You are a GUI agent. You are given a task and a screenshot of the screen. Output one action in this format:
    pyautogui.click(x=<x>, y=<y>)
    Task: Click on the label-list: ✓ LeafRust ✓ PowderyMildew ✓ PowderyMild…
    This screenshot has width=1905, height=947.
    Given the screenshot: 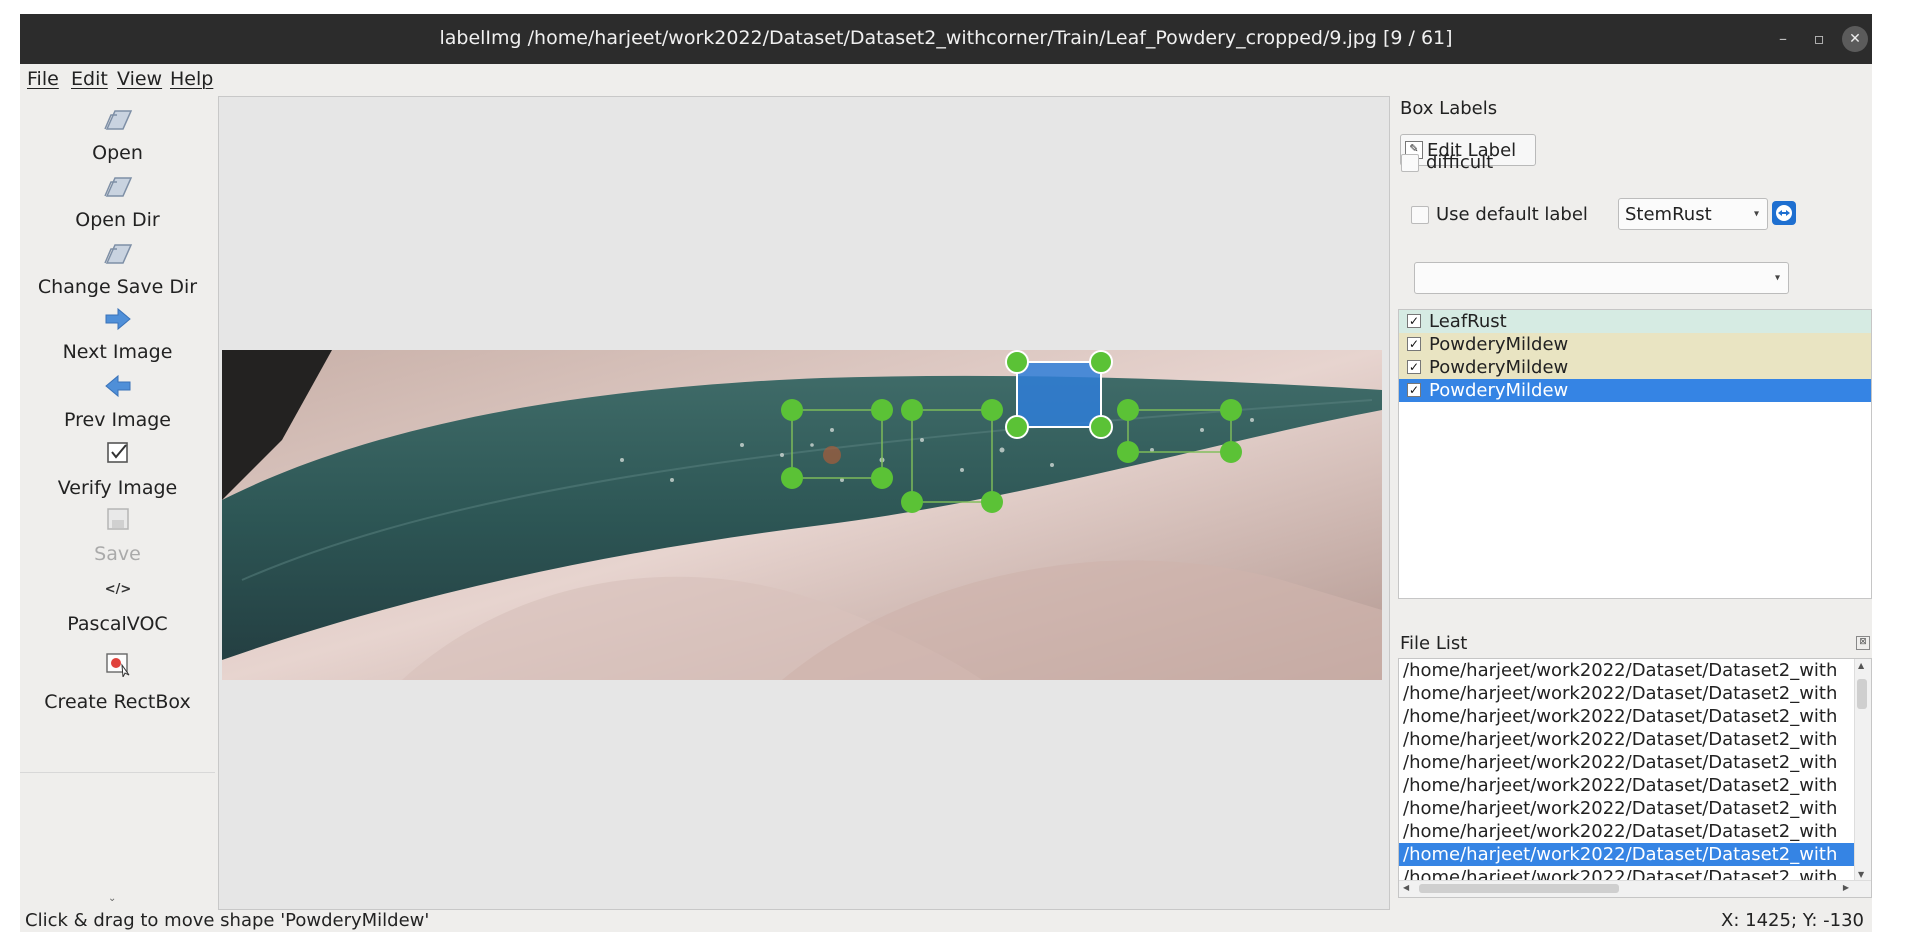 What is the action you would take?
    pyautogui.click(x=1635, y=454)
    